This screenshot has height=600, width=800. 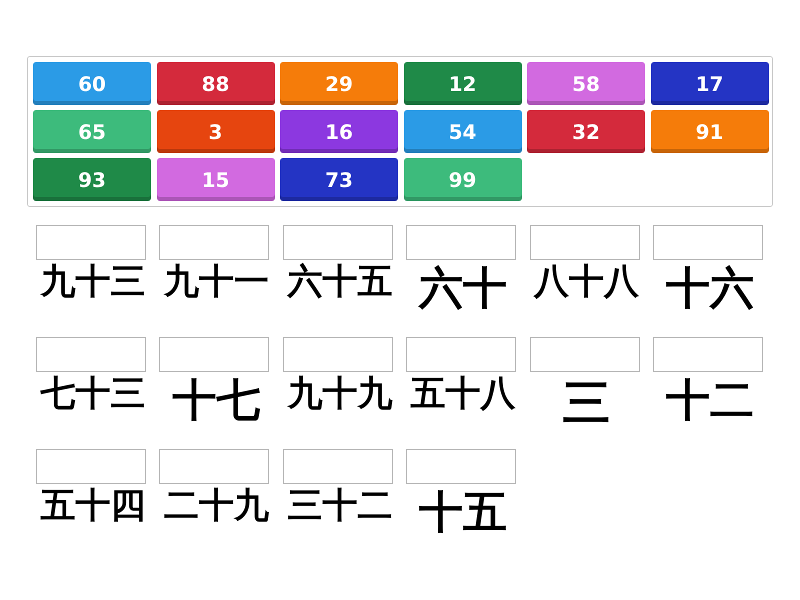 What do you see at coordinates (709, 131) in the screenshot?
I see `number-tile: 91` at bounding box center [709, 131].